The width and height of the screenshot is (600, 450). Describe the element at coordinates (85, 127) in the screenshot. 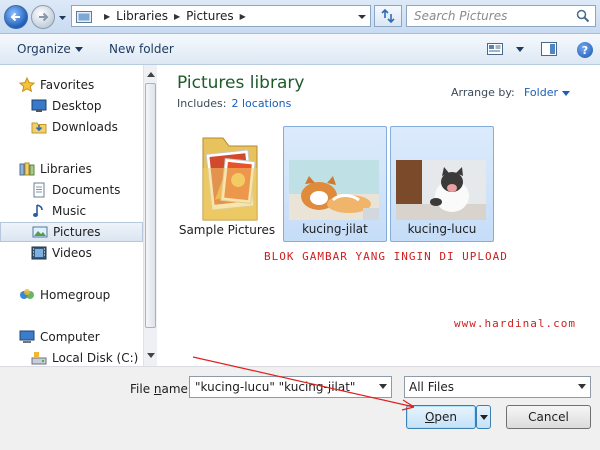

I see `nav-label: Downloads` at that location.